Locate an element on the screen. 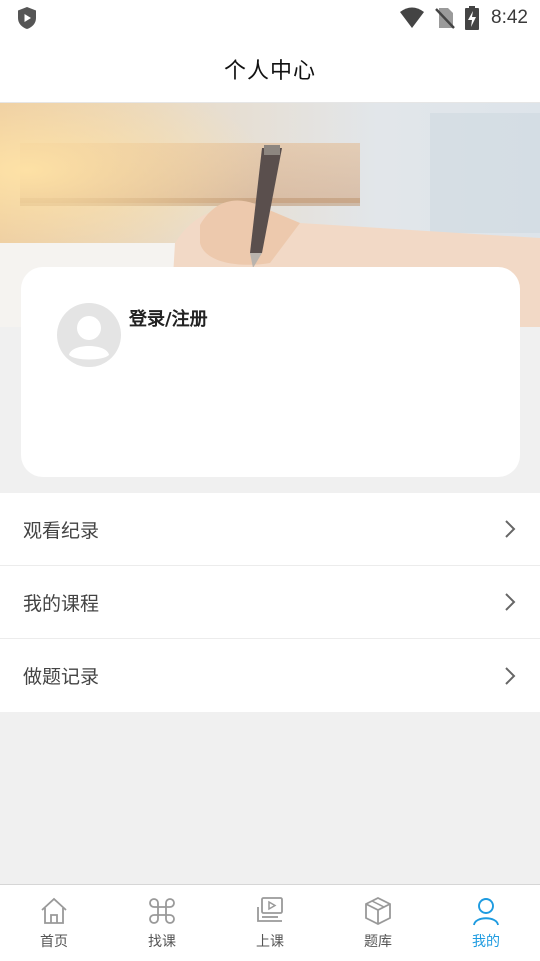 The width and height of the screenshot is (540, 961). shield-play-icon is located at coordinates (27, 18).